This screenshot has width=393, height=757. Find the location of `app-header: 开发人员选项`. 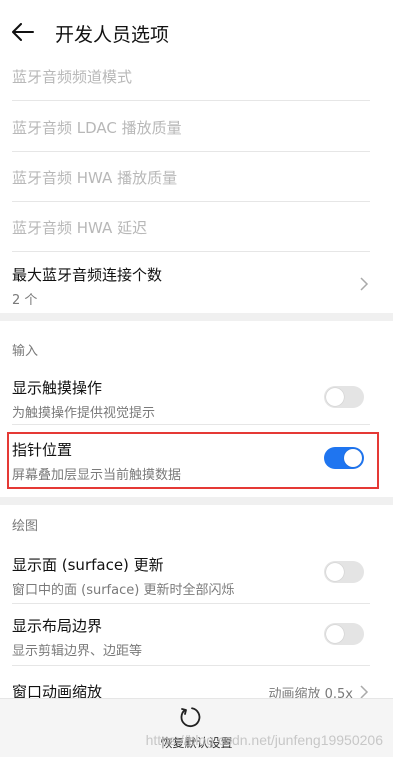

app-header: 开发人员选项 is located at coordinates (196, 30).